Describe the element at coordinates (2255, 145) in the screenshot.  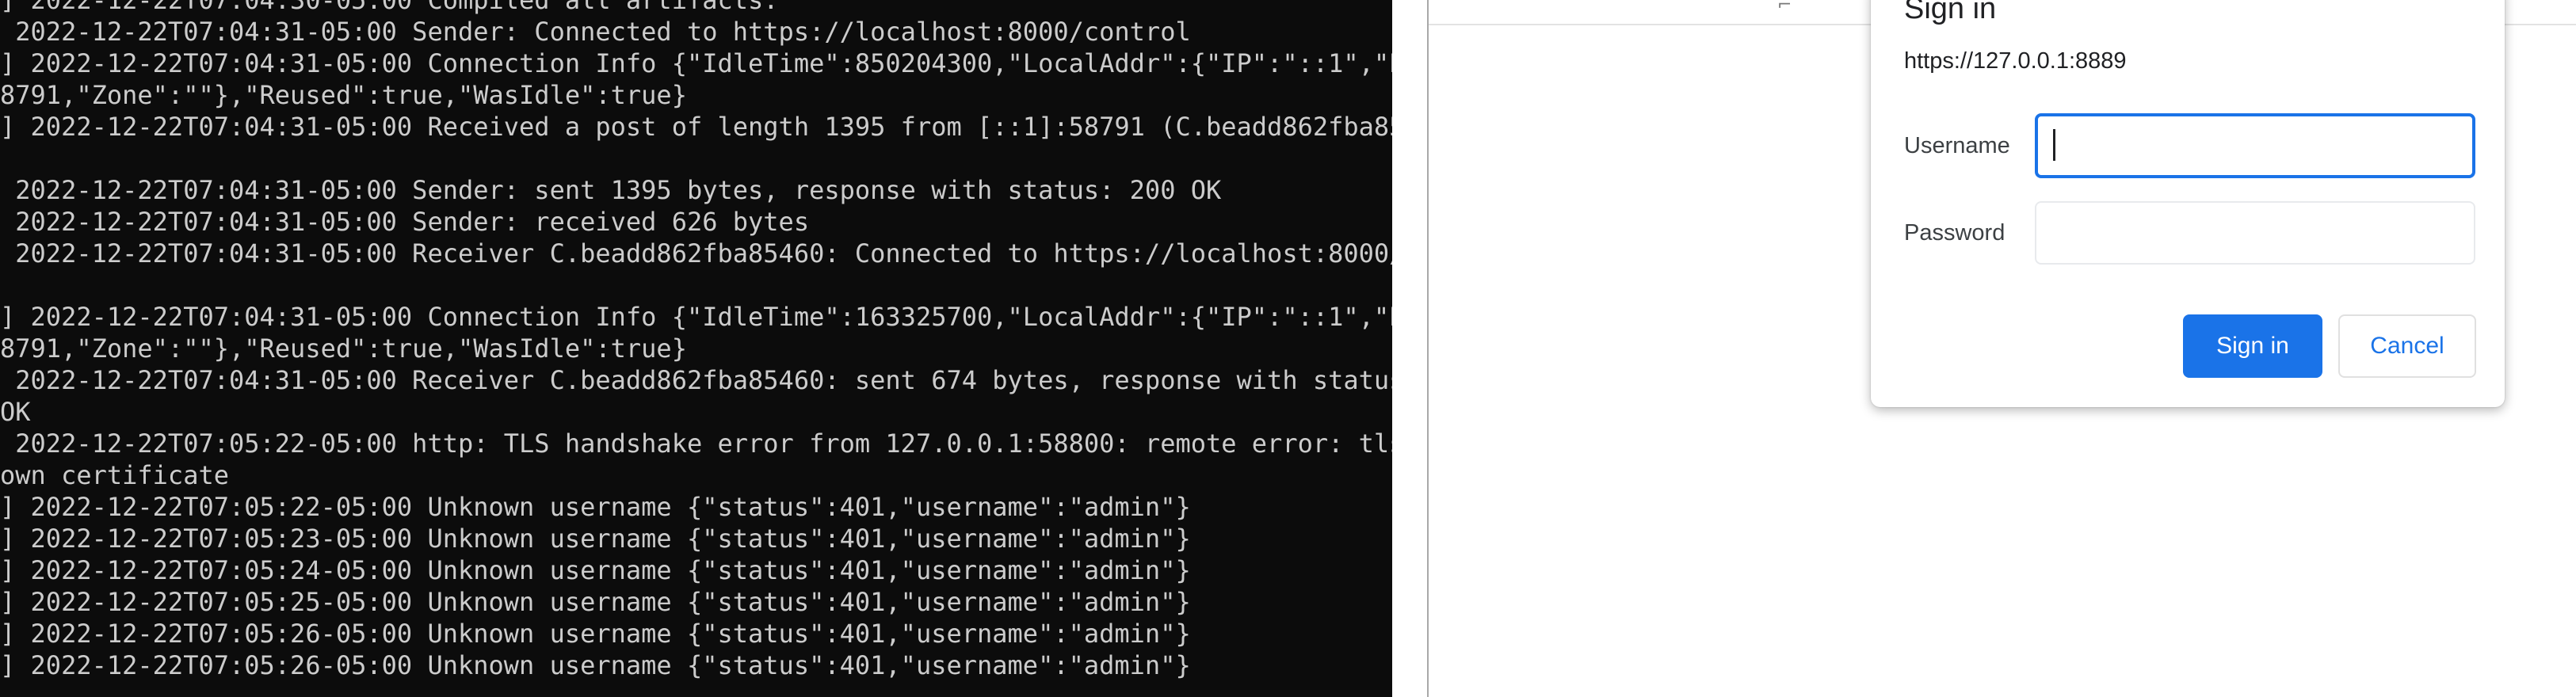
I see `username-input` at that location.